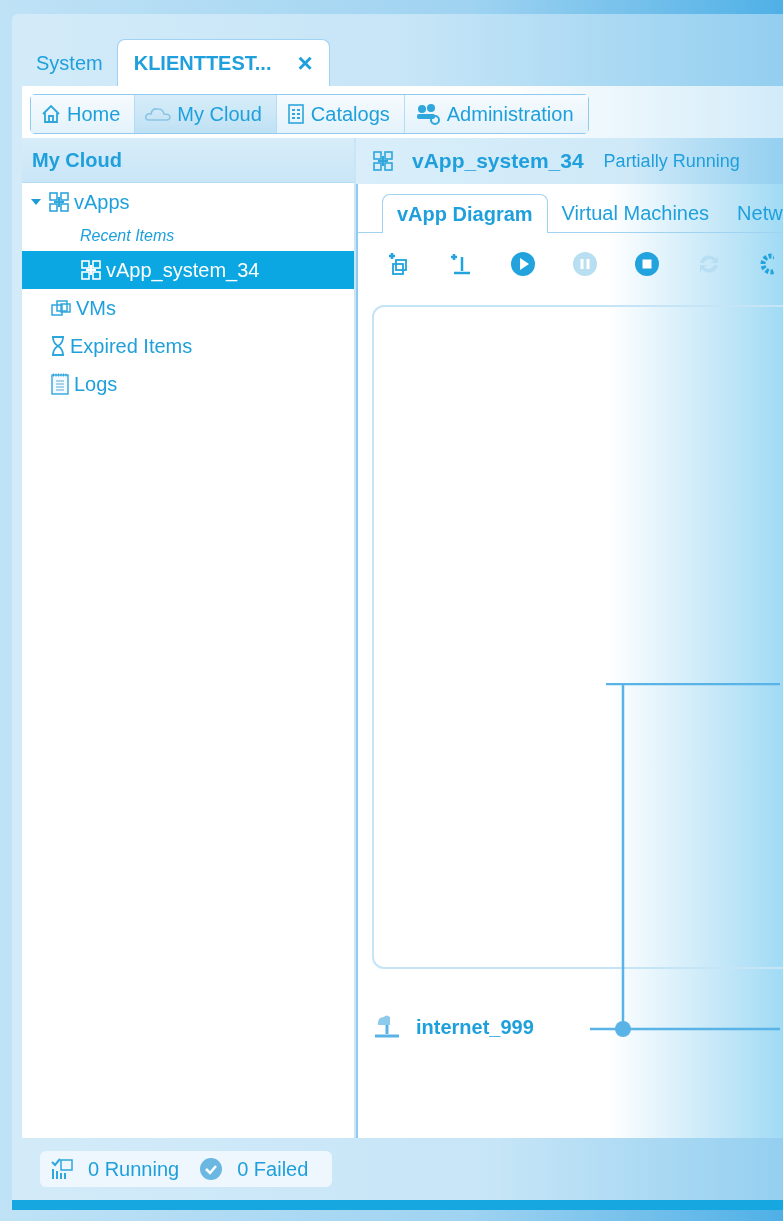 This screenshot has width=783, height=1221. I want to click on nav-button: Catalogs, so click(340, 114).